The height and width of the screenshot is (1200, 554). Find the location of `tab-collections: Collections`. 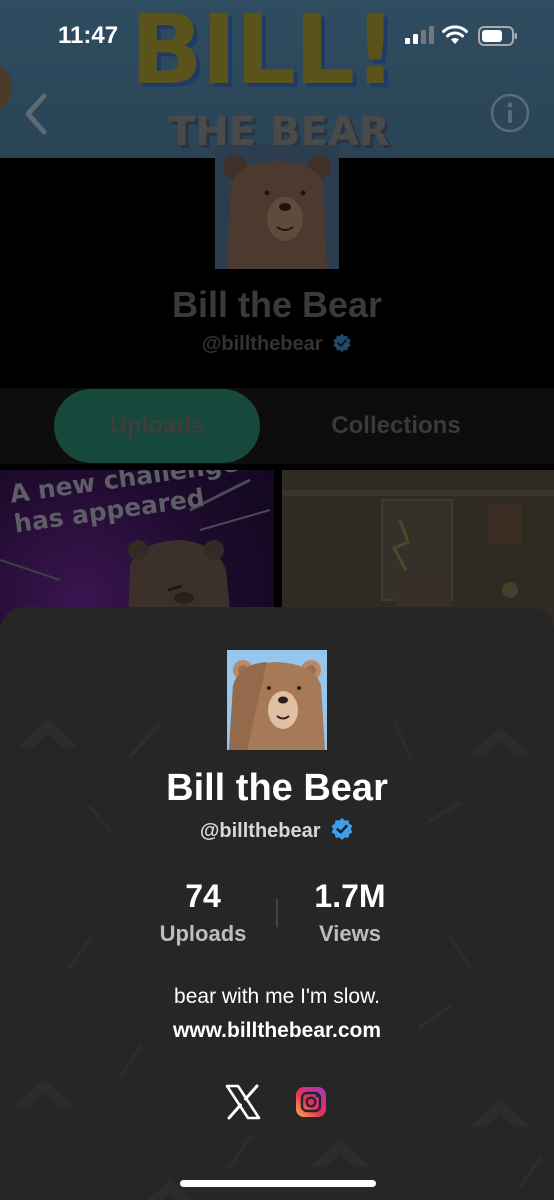

tab-collections: Collections is located at coordinates (396, 426).